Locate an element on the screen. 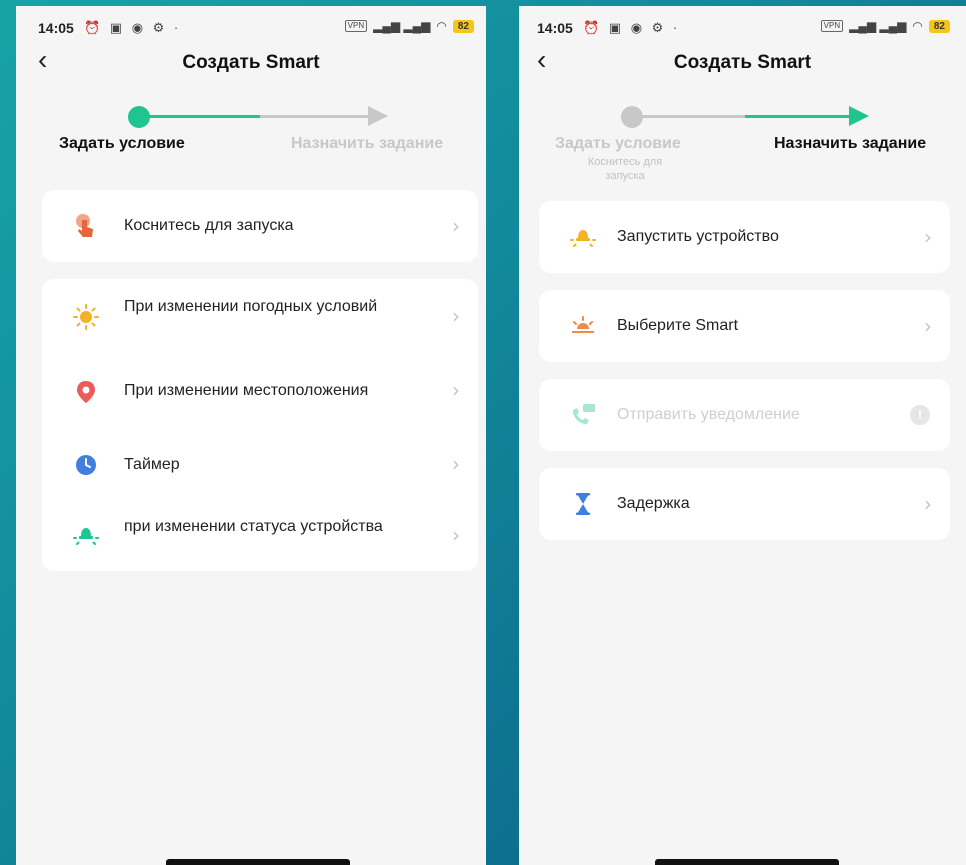 This screenshot has height=865, width=966. list-item-label: Задержка is located at coordinates (653, 503).